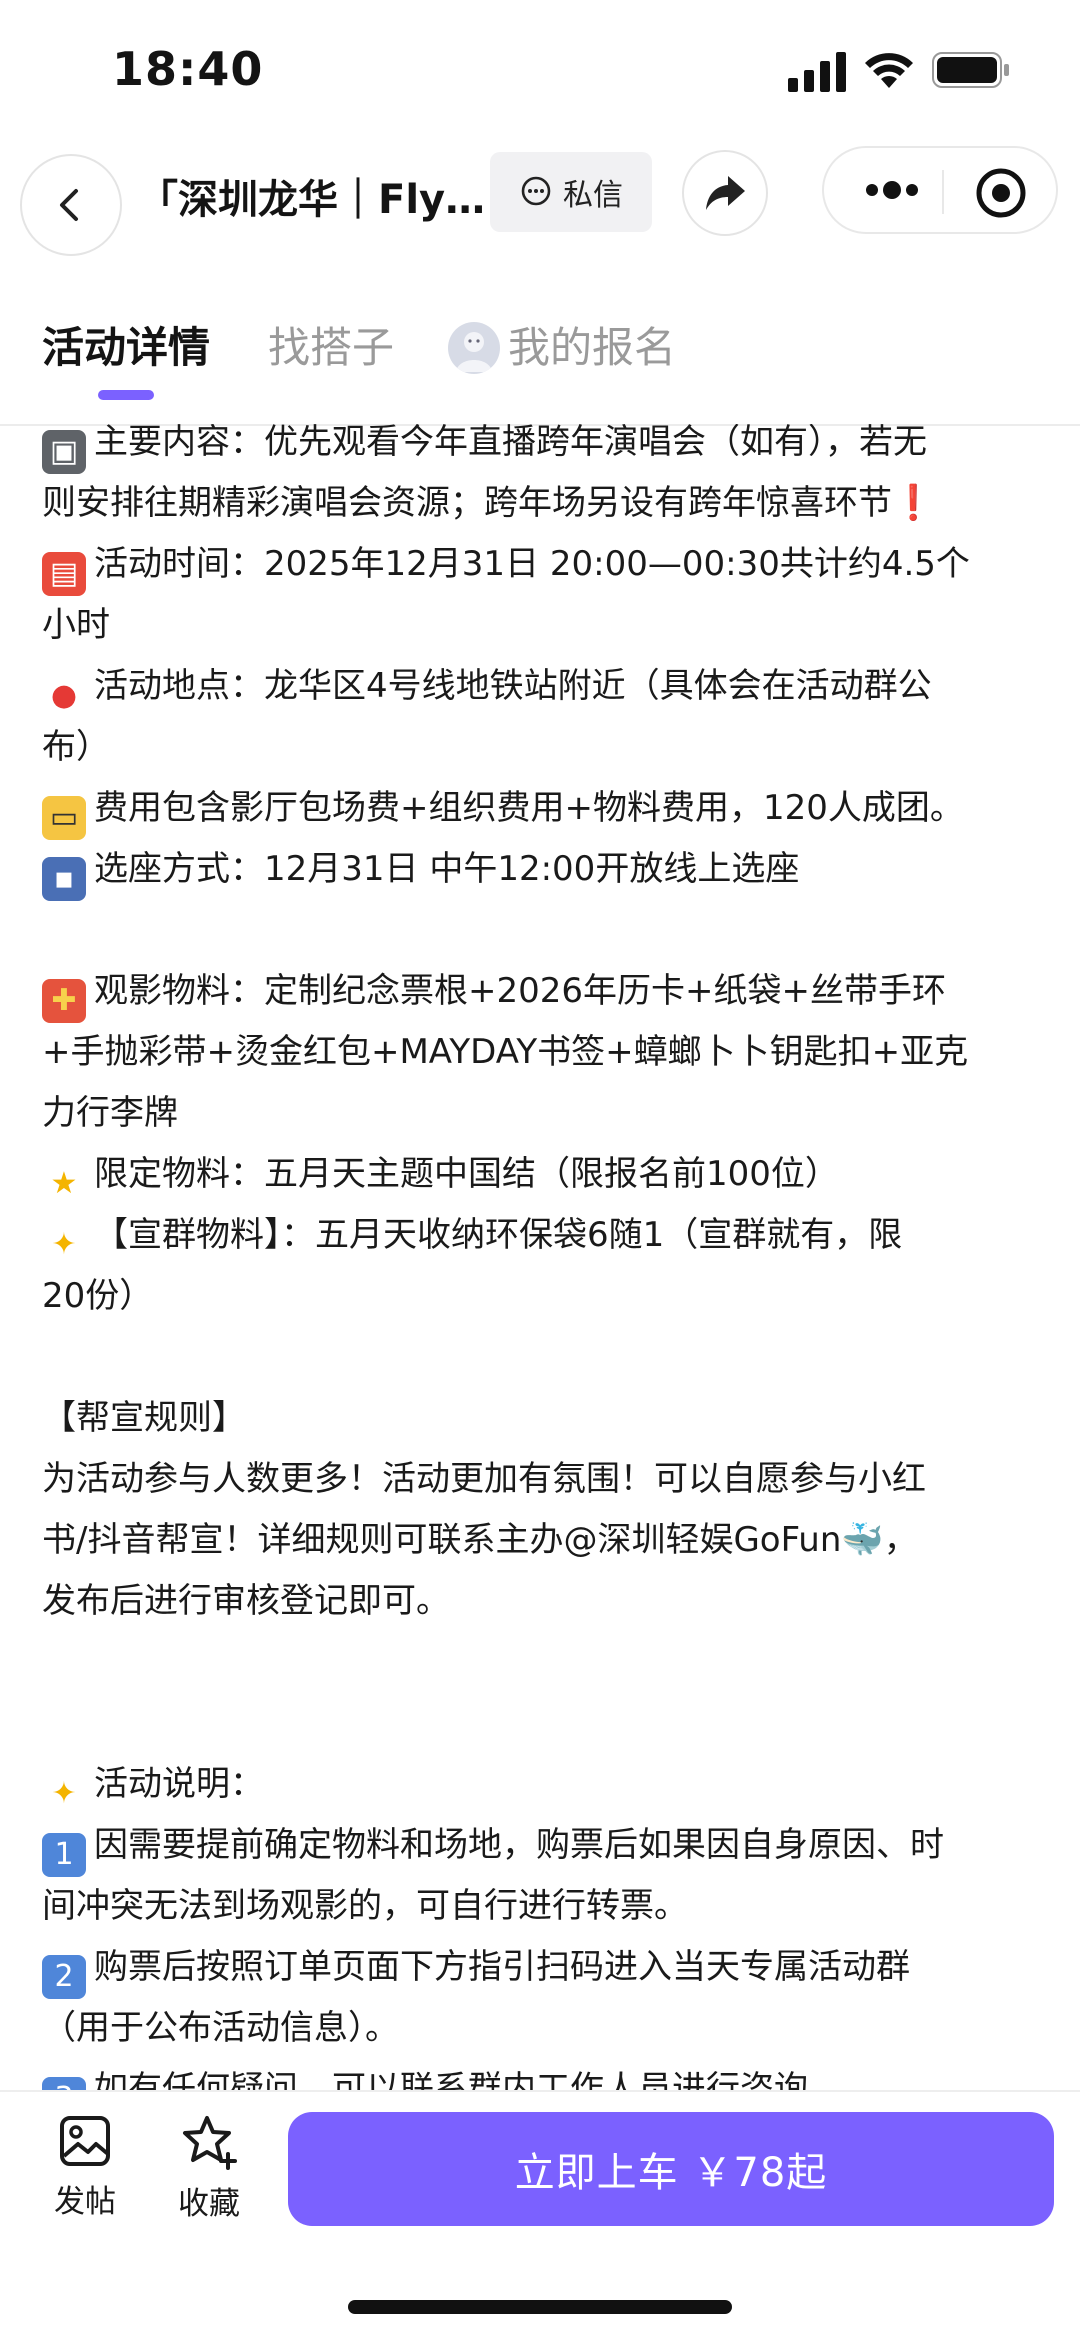  I want to click on content-line: 2 购票后按照订单页面下方指引扫码进入当天专属活动群, so click(542, 1968).